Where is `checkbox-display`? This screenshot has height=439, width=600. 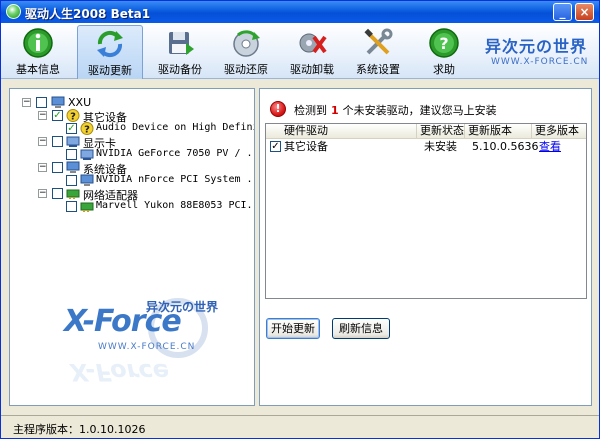 checkbox-display is located at coordinates (57, 141).